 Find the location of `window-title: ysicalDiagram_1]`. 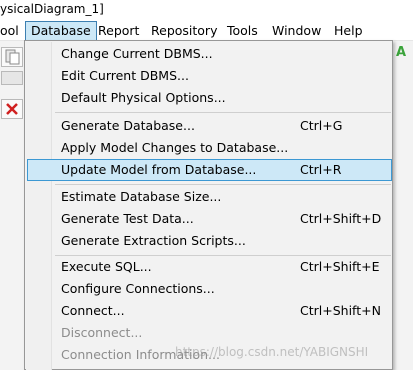

window-title: ysicalDiagram_1] is located at coordinates (206, 10).